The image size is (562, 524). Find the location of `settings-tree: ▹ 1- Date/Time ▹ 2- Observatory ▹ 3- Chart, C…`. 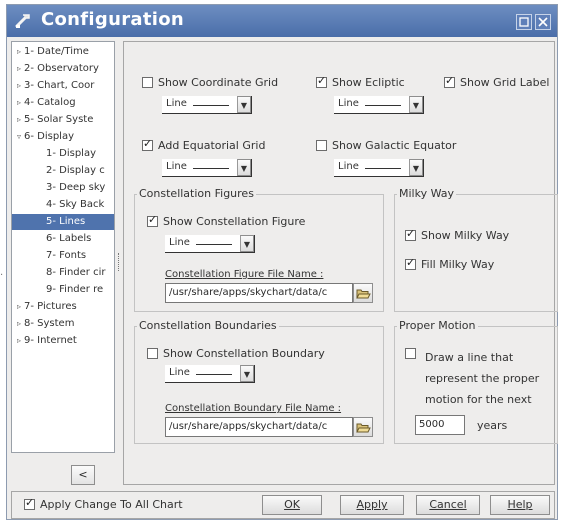

settings-tree: ▹ 1- Date/Time ▹ 2- Observatory ▹ 3- Chart, C… is located at coordinates (63, 247).